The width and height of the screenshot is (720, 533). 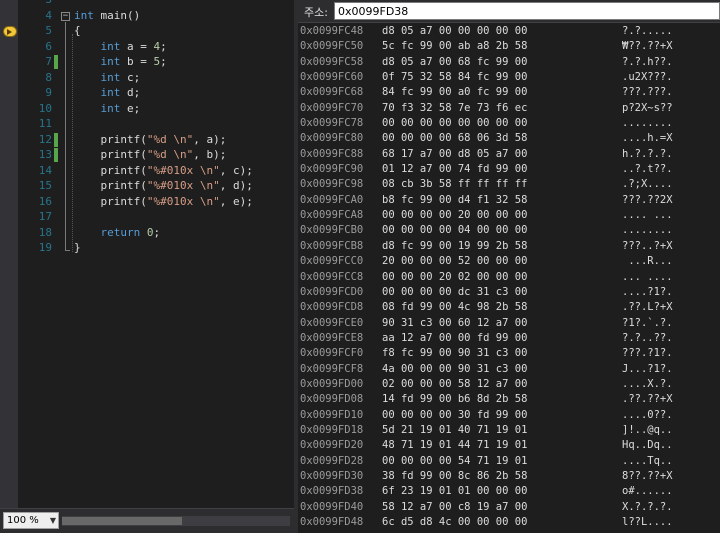 I want to click on code-line: 12 printf("%d \n", a);, so click(x=147, y=140).